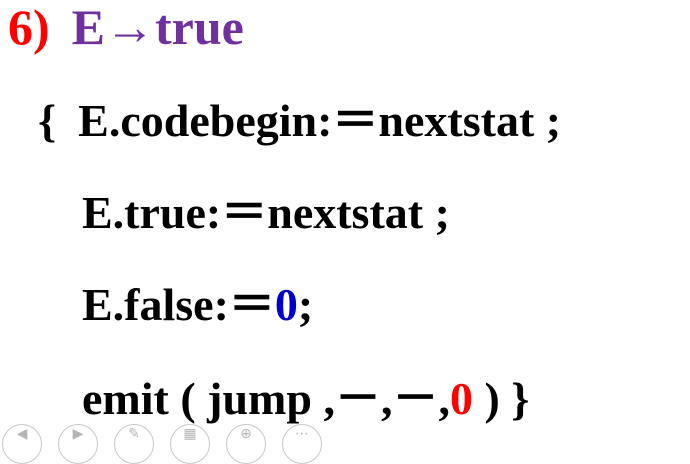 This screenshot has height=464, width=690. I want to click on production: E→true, so click(157, 27).